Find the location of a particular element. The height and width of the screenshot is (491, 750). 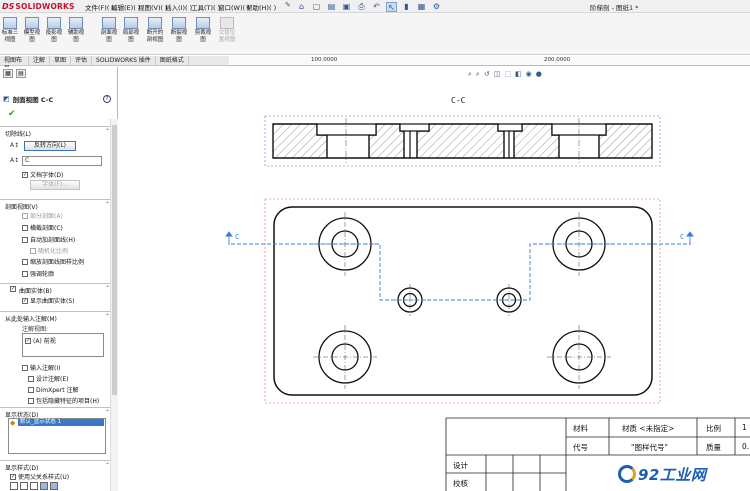

mass-value: 0. is located at coordinates (746, 446).